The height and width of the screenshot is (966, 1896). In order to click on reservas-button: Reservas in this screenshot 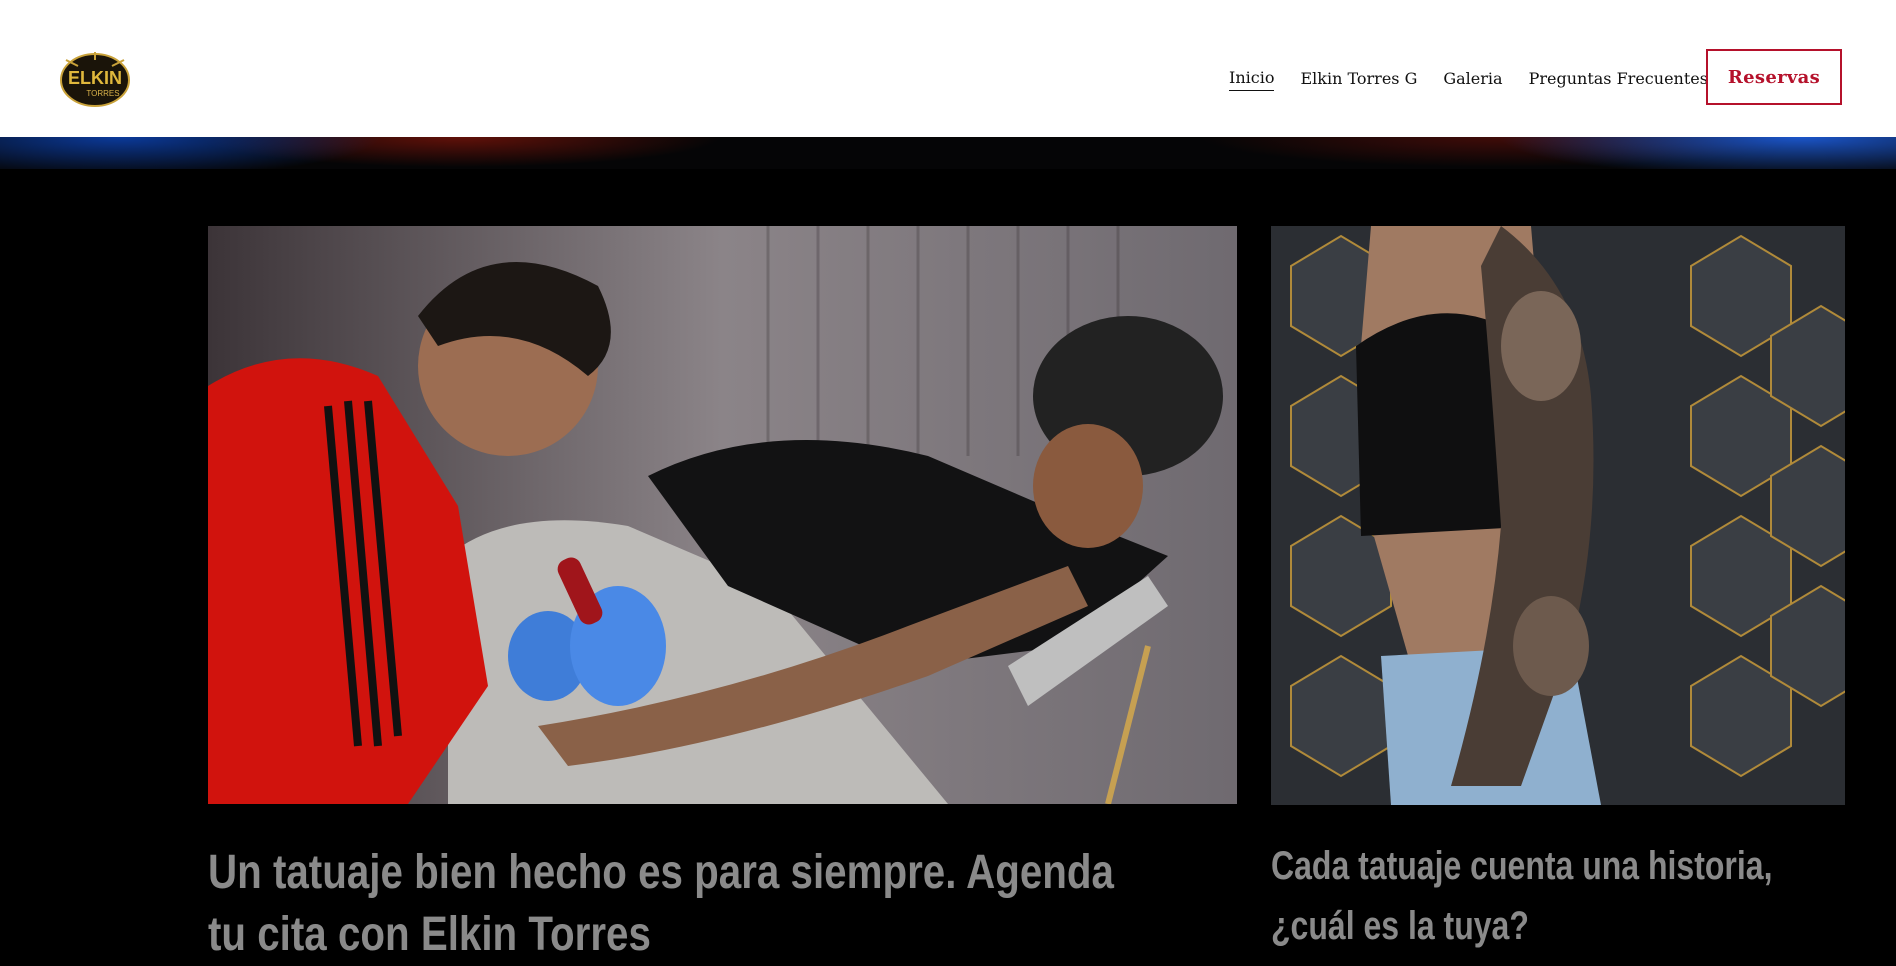, I will do `click(1774, 77)`.